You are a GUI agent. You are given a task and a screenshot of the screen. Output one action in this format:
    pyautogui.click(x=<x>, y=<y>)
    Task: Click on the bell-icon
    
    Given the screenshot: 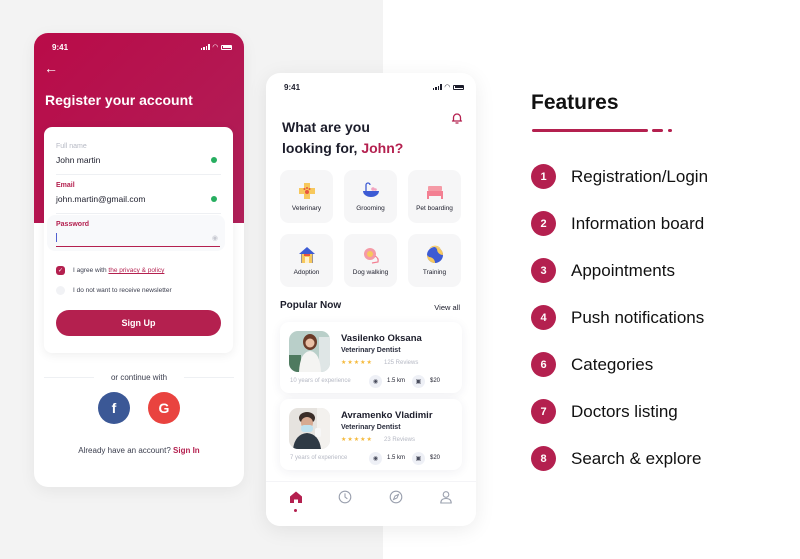 What is the action you would take?
    pyautogui.click(x=457, y=118)
    